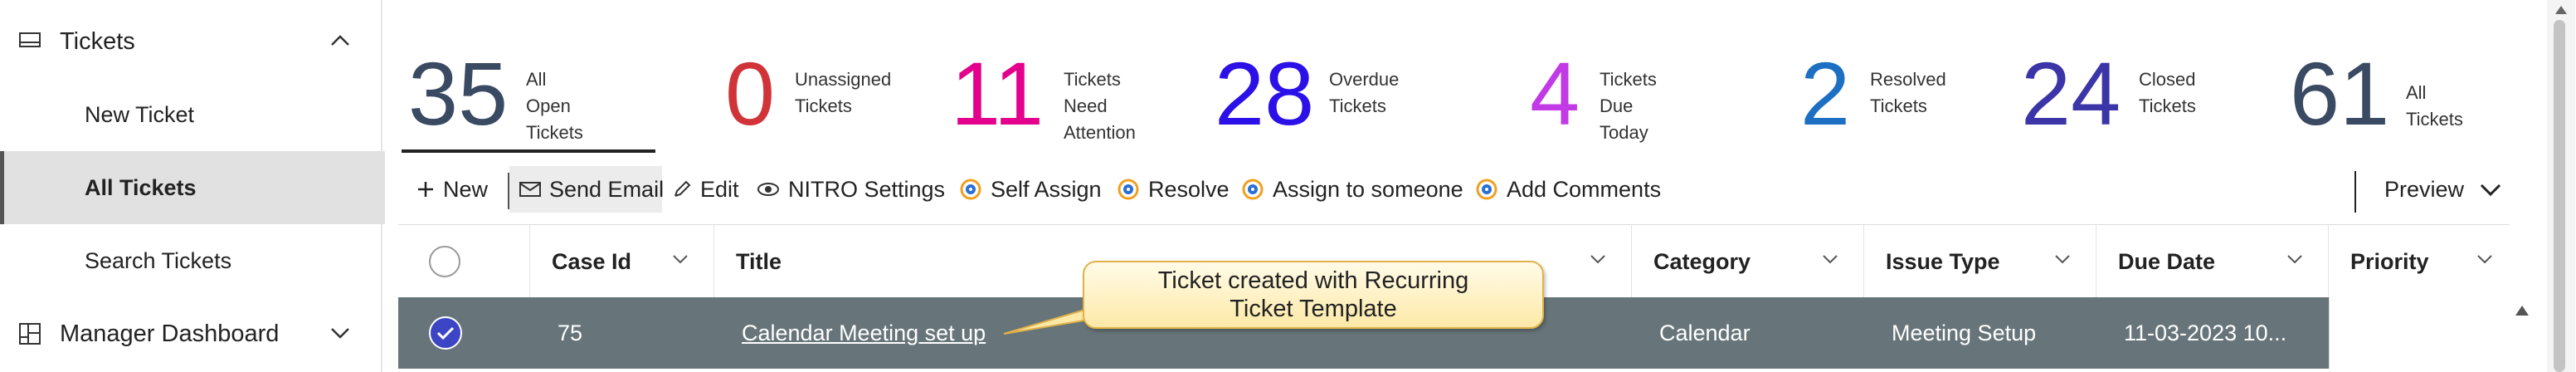  What do you see at coordinates (843, 93) in the screenshot?
I see `stat-label: Unassigned Tickets` at bounding box center [843, 93].